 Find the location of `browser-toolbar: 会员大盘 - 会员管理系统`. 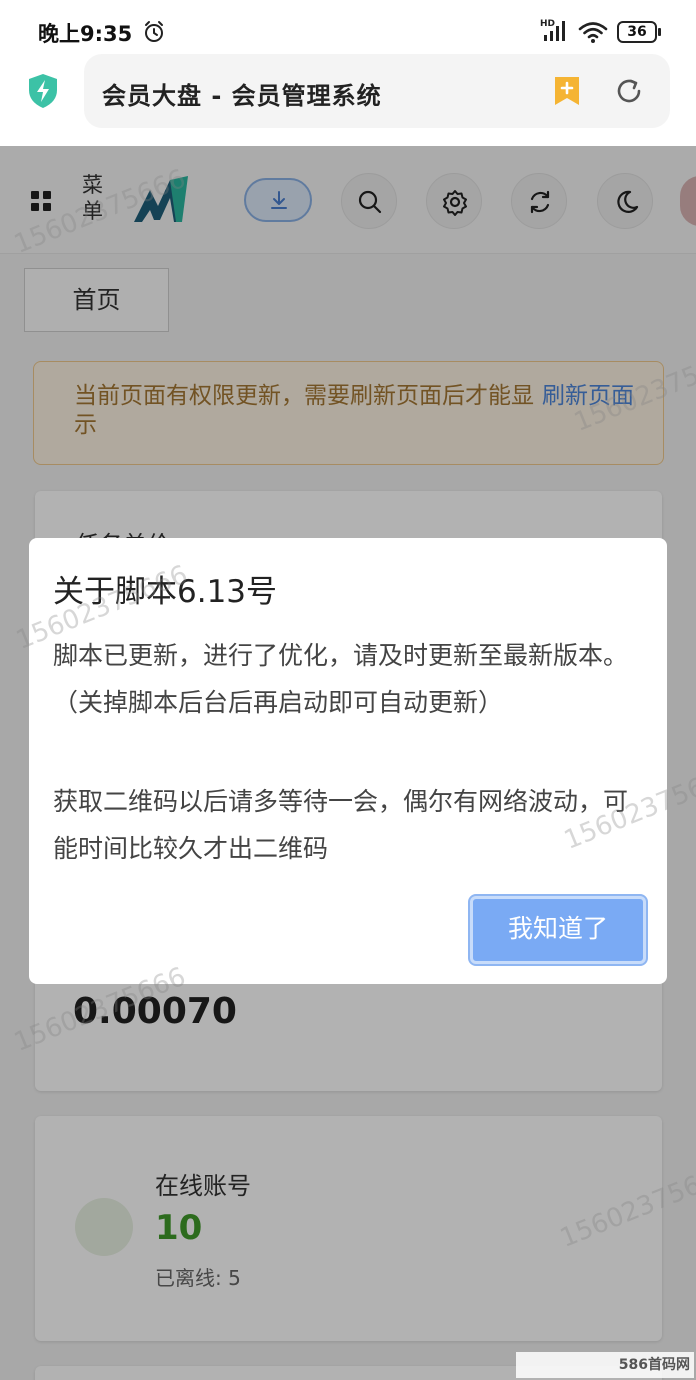

browser-toolbar: 会员大盘 - 会员管理系统 is located at coordinates (348, 100).